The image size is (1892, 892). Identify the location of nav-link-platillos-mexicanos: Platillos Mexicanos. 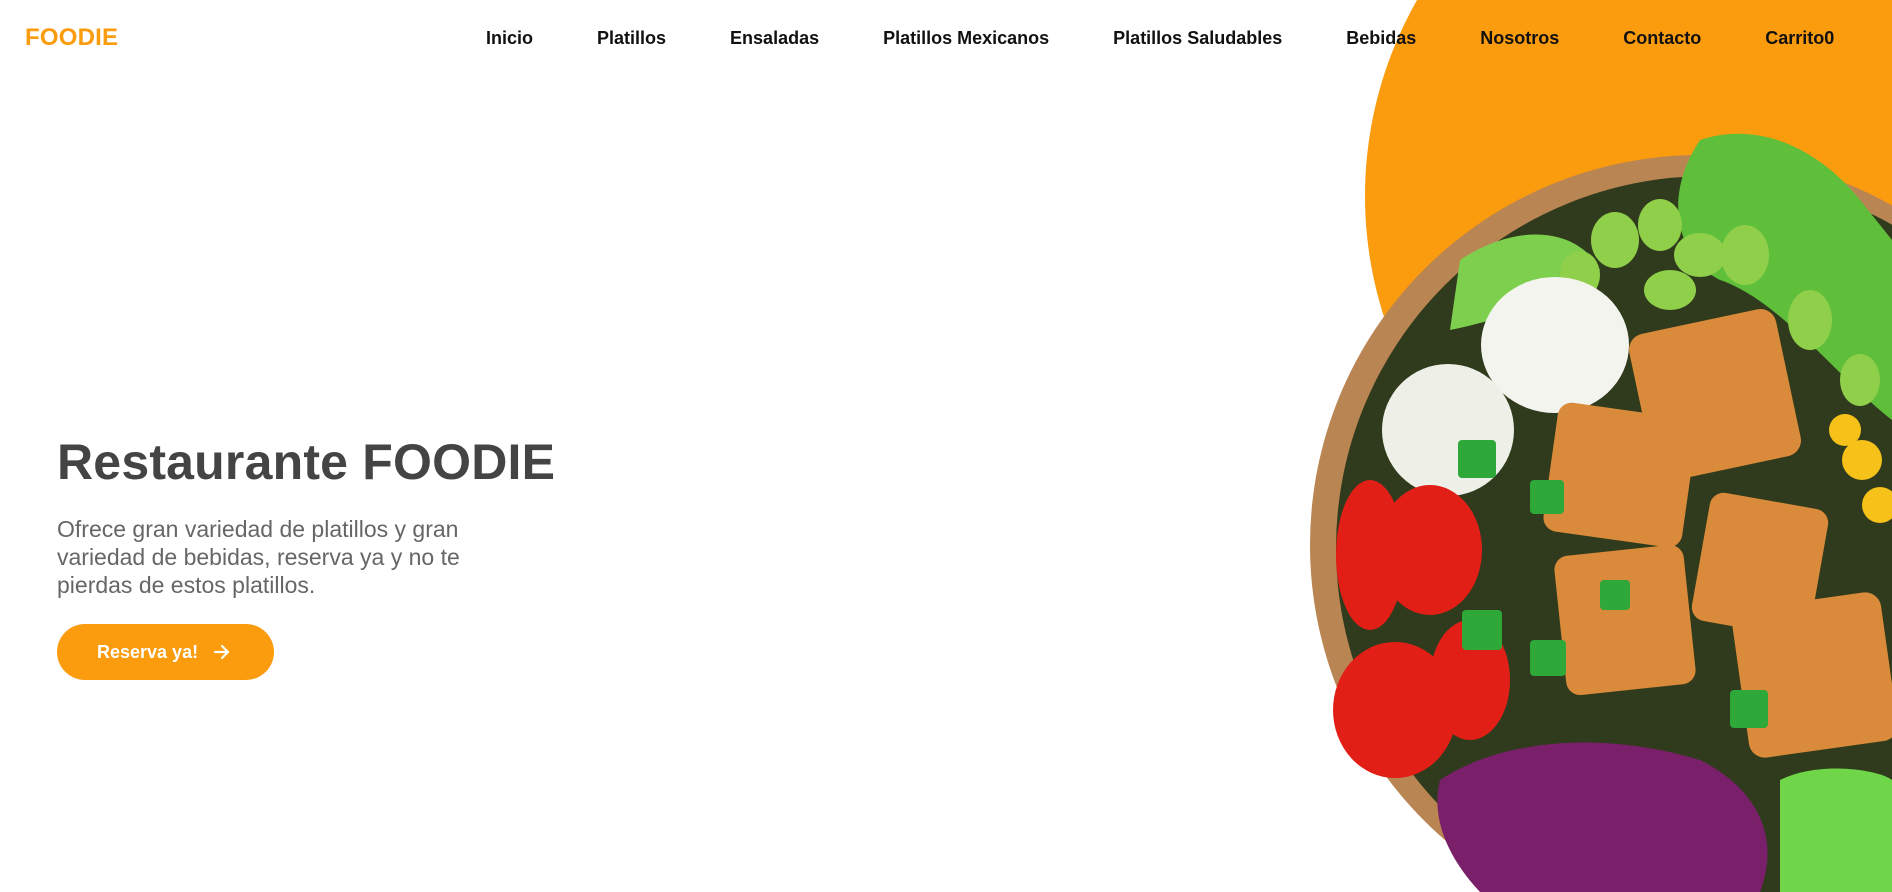
(966, 38).